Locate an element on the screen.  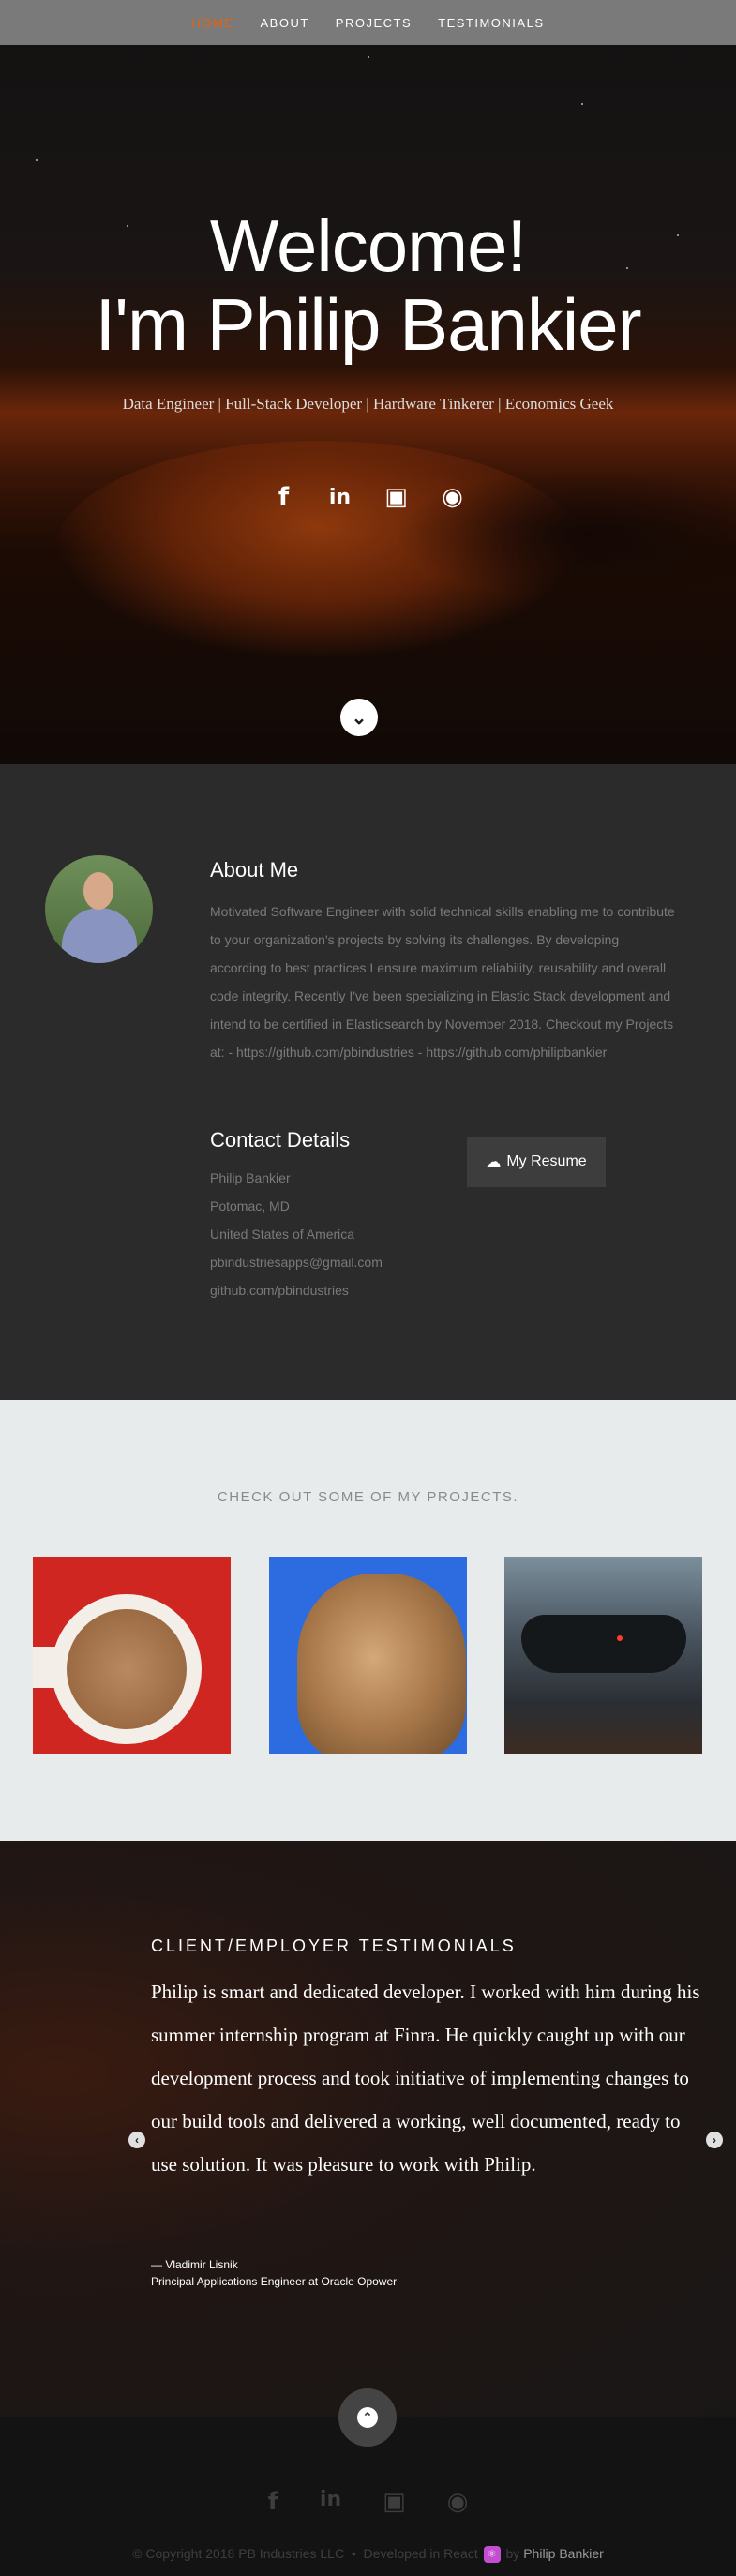
chevron-up-icon: ⌃ is located at coordinates (367, 2417).